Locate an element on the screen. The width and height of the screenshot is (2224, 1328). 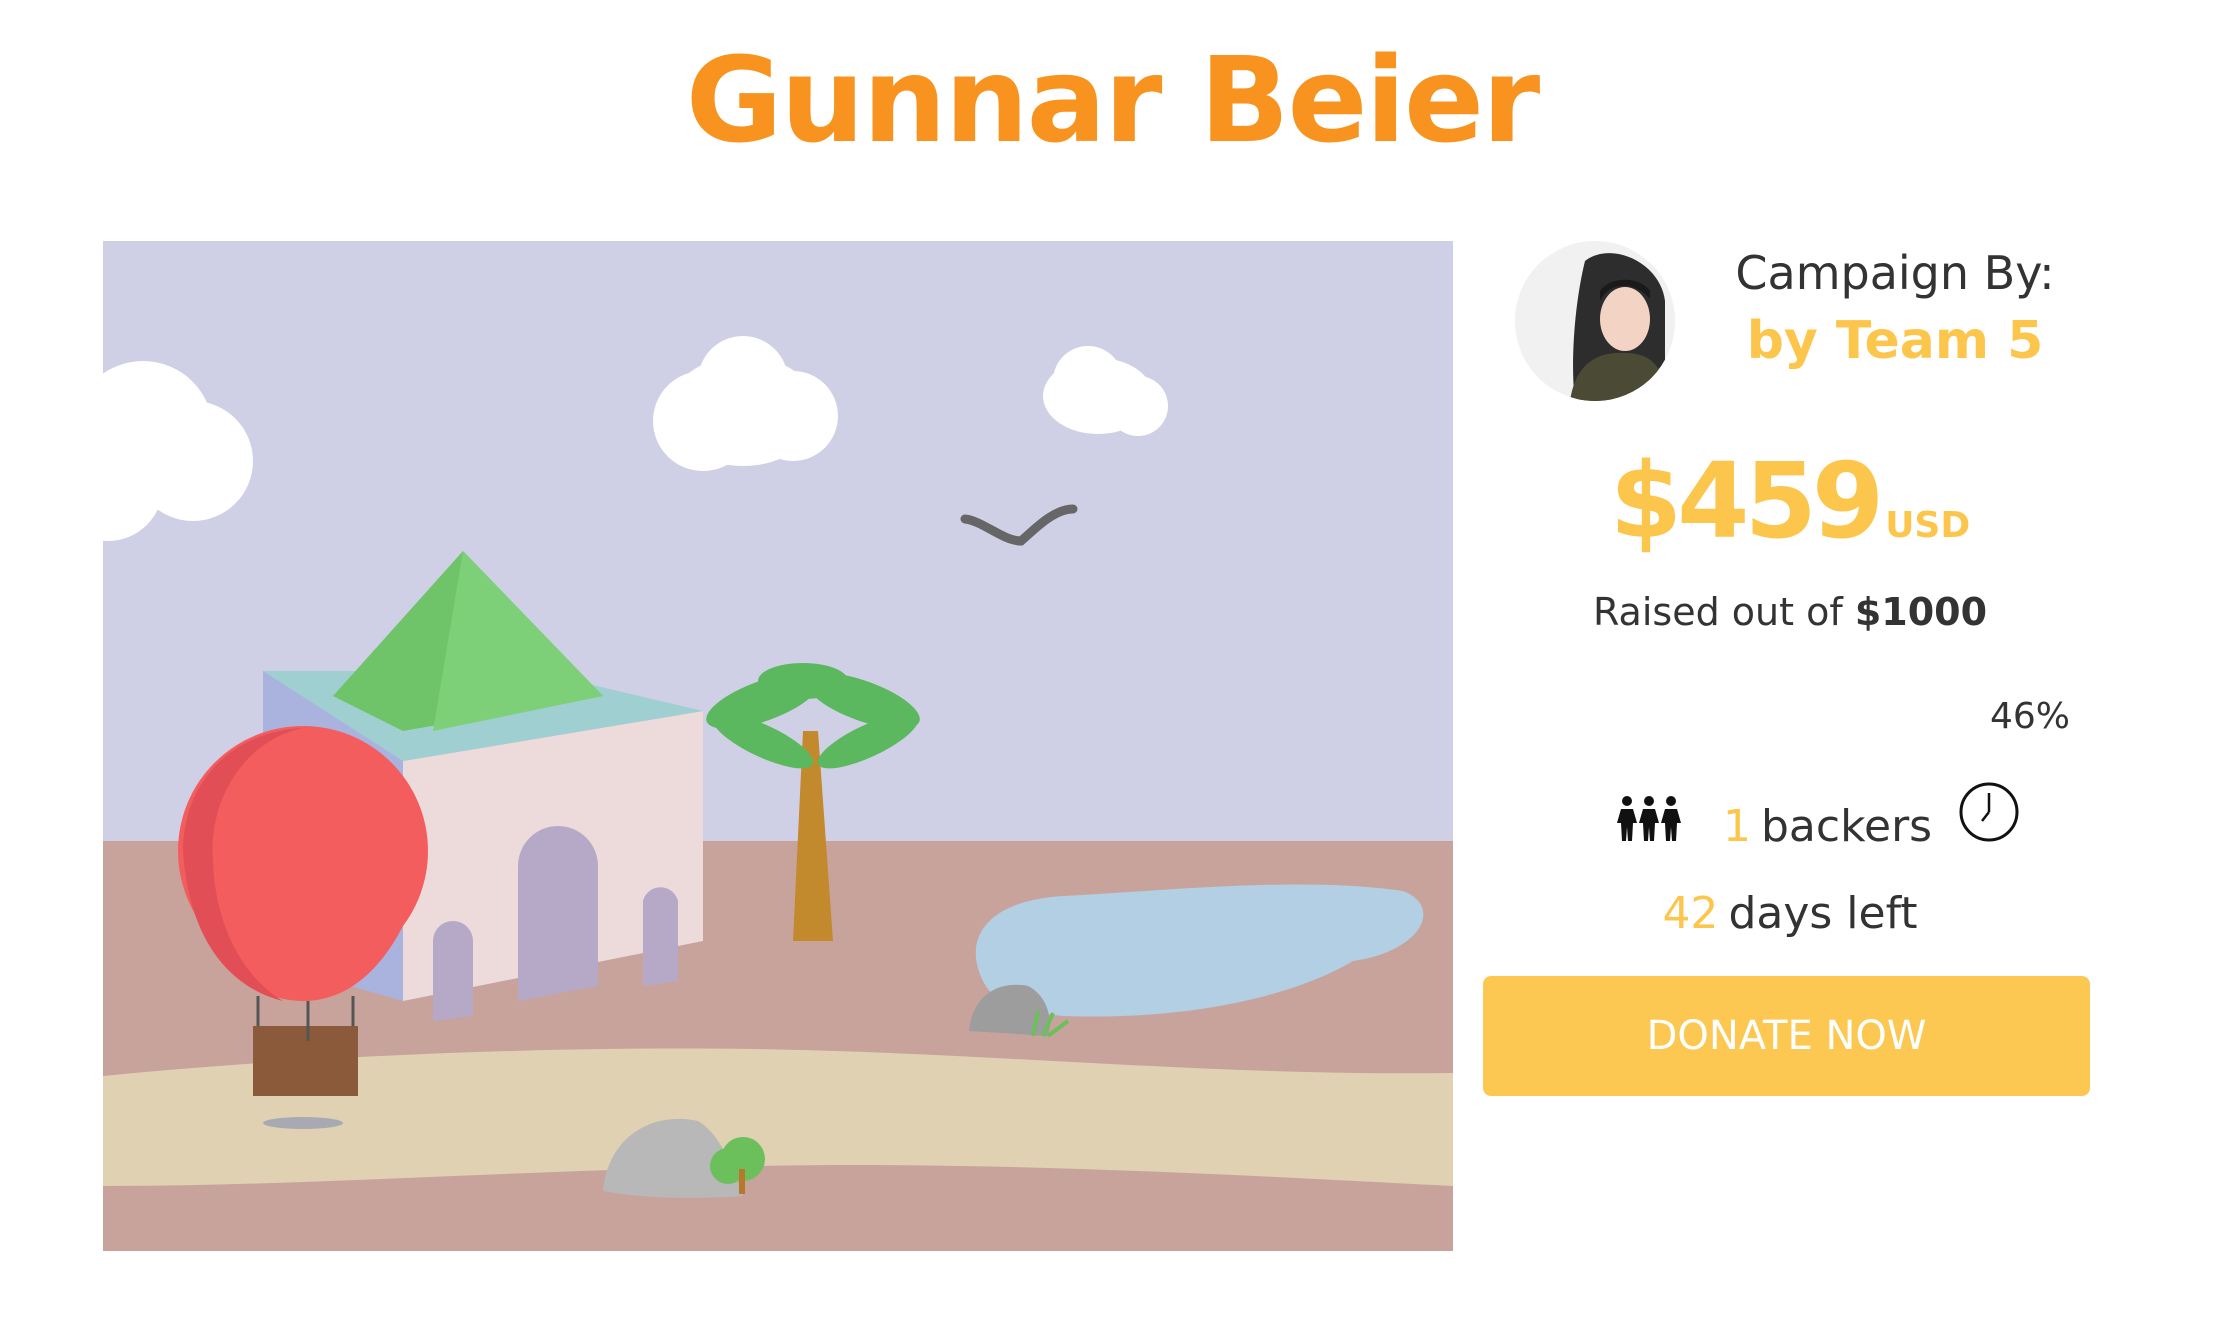
raised-goal-text: Raised out of $1000 is located at coordinates (1790, 612).